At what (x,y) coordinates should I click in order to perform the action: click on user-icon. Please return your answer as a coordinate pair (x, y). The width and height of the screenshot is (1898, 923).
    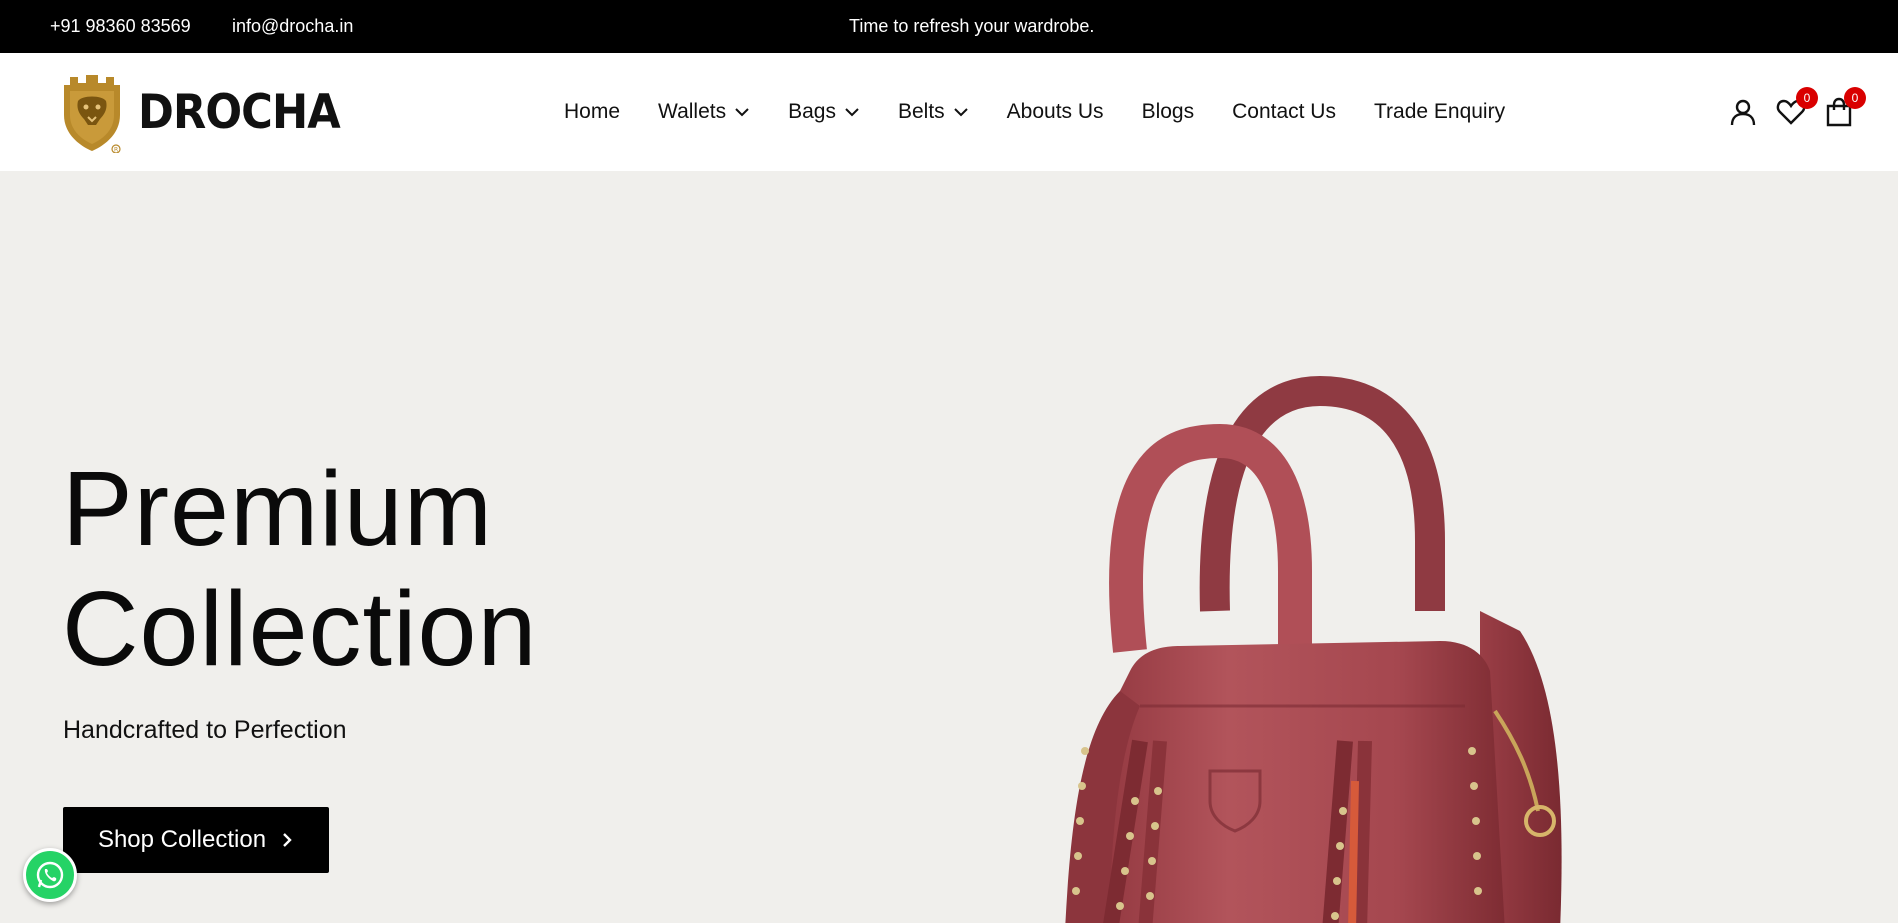
    Looking at the image, I should click on (1743, 112).